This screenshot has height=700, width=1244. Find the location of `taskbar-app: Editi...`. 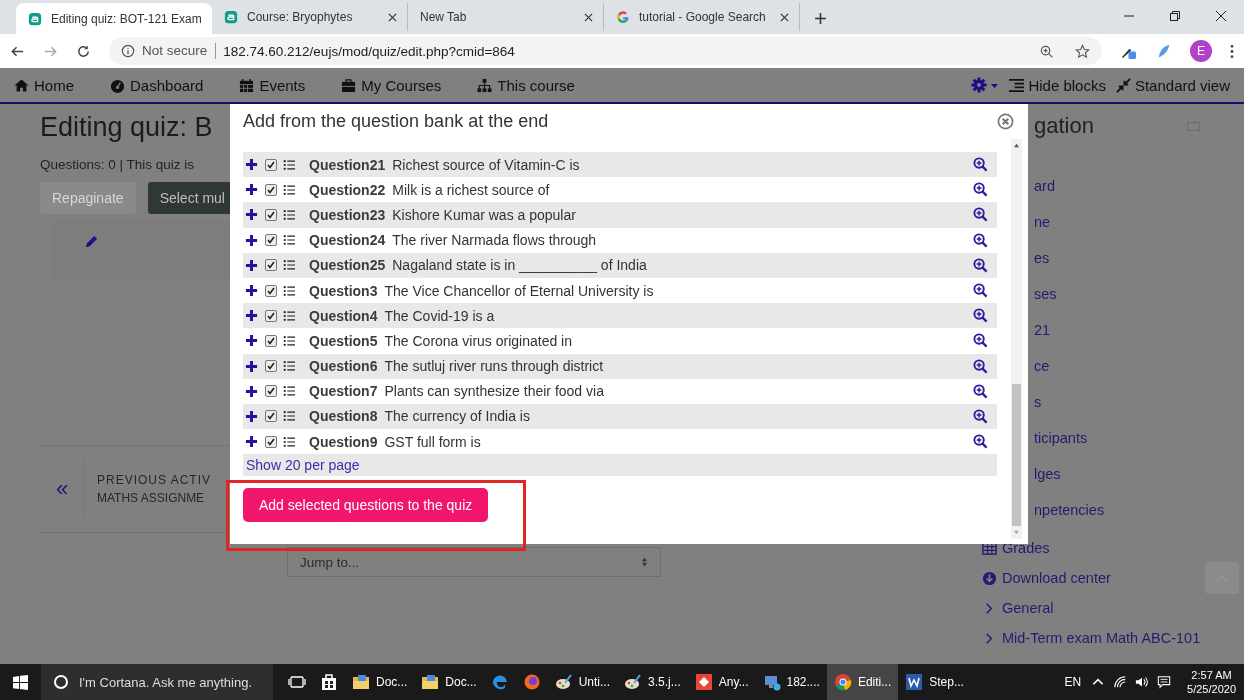

taskbar-app: Editi... is located at coordinates (862, 682).